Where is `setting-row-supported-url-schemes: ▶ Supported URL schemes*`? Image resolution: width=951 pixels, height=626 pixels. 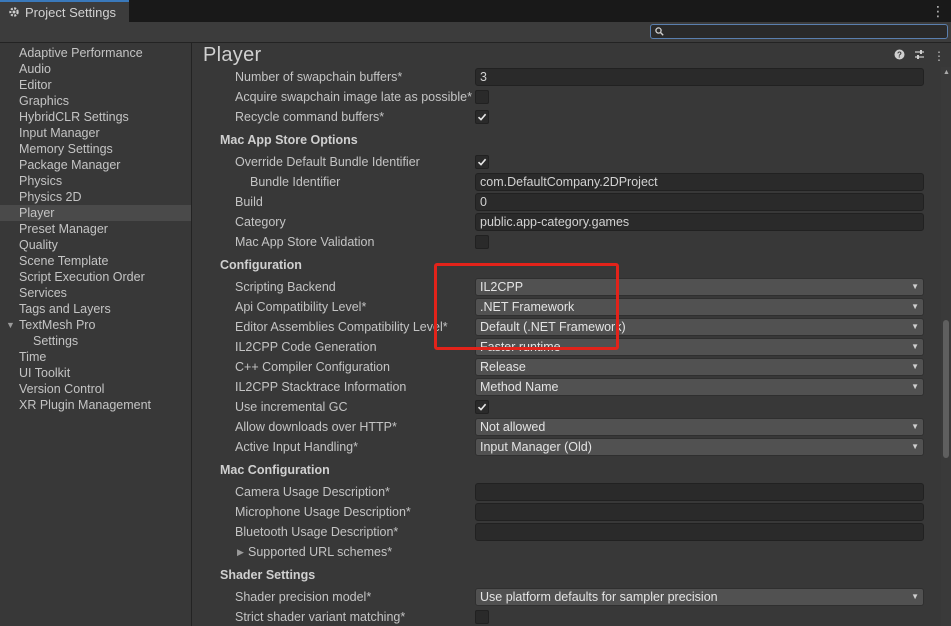
setting-row-supported-url-schemes: ▶ Supported URL schemes* is located at coordinates (565, 552).